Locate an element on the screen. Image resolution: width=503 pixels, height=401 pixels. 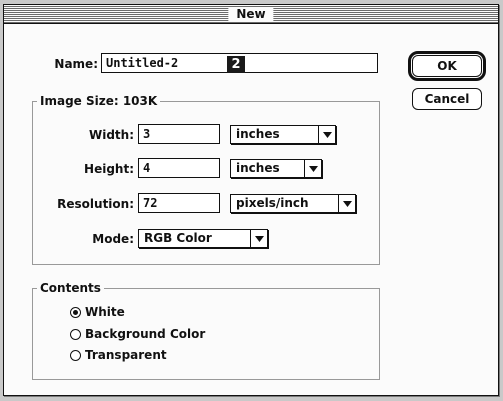
resolution-unit-value: pixels/inch is located at coordinates (272, 203).